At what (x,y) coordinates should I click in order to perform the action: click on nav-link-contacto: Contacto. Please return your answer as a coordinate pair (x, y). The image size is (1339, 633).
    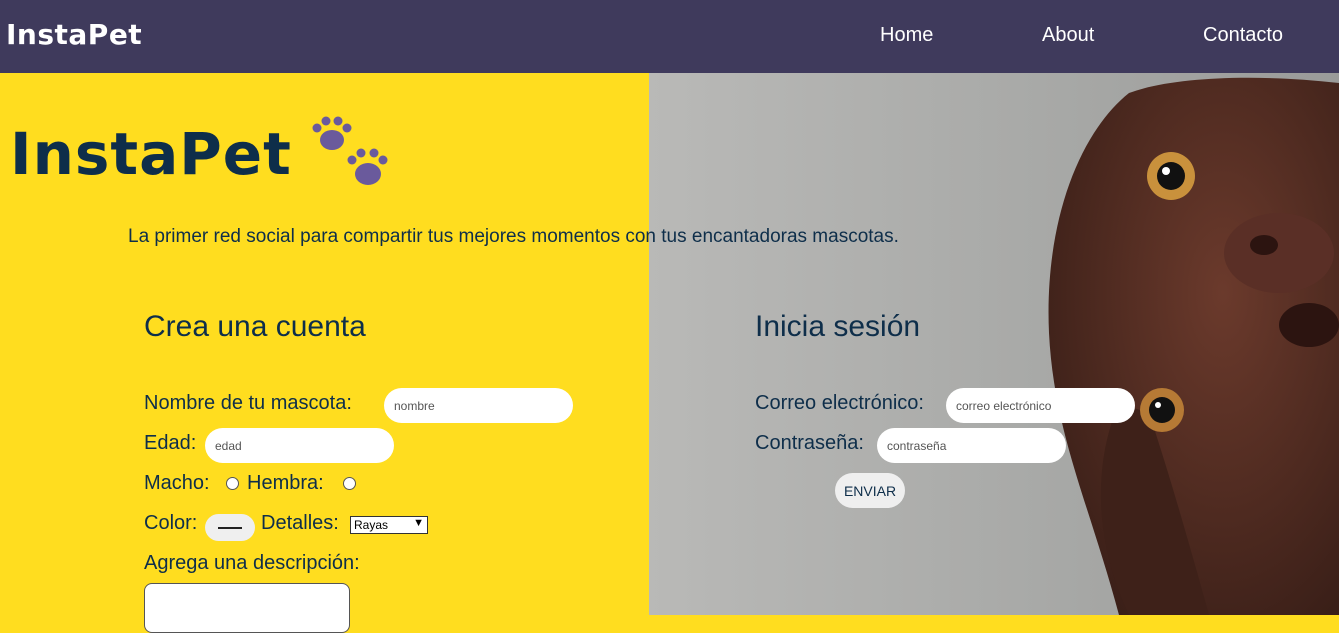
    Looking at the image, I should click on (1243, 35).